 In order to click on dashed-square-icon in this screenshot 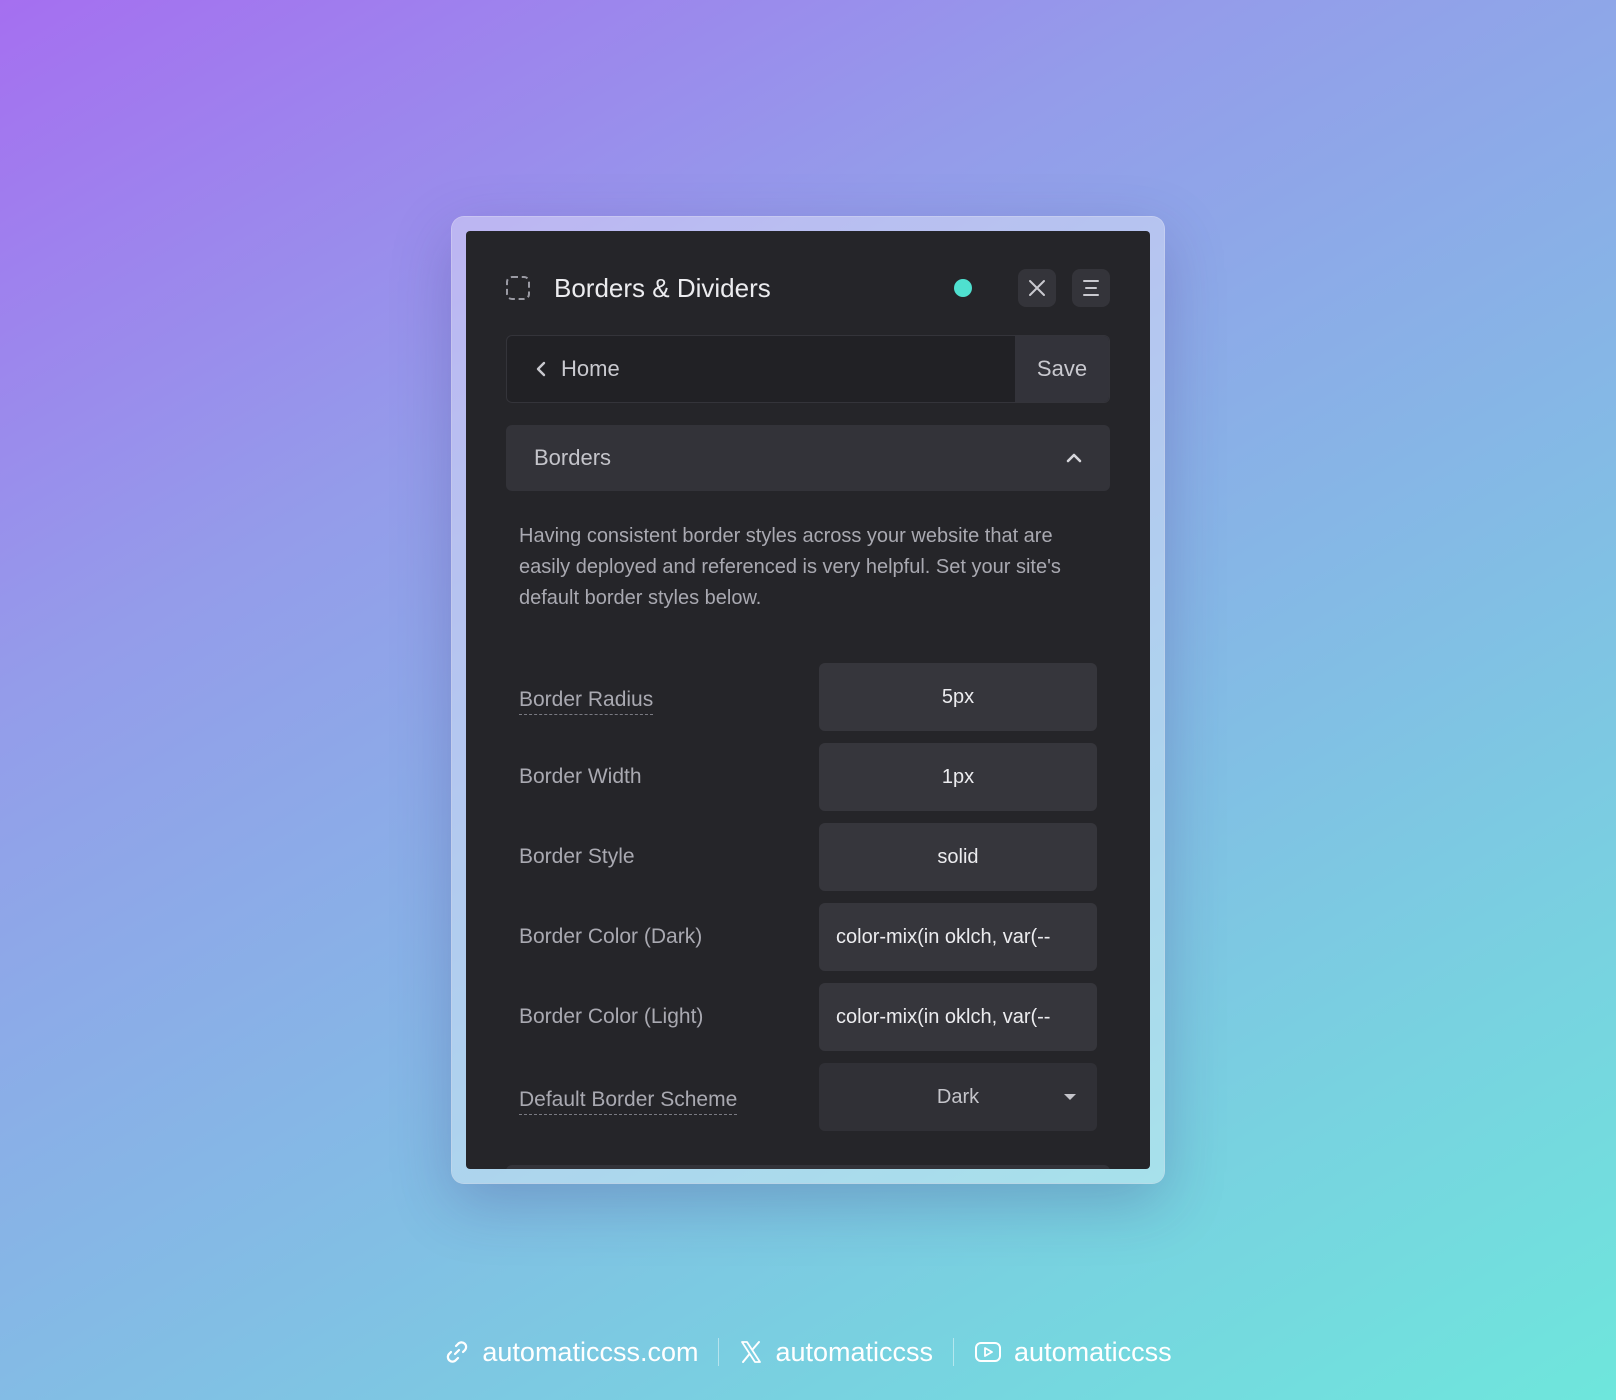, I will do `click(518, 288)`.